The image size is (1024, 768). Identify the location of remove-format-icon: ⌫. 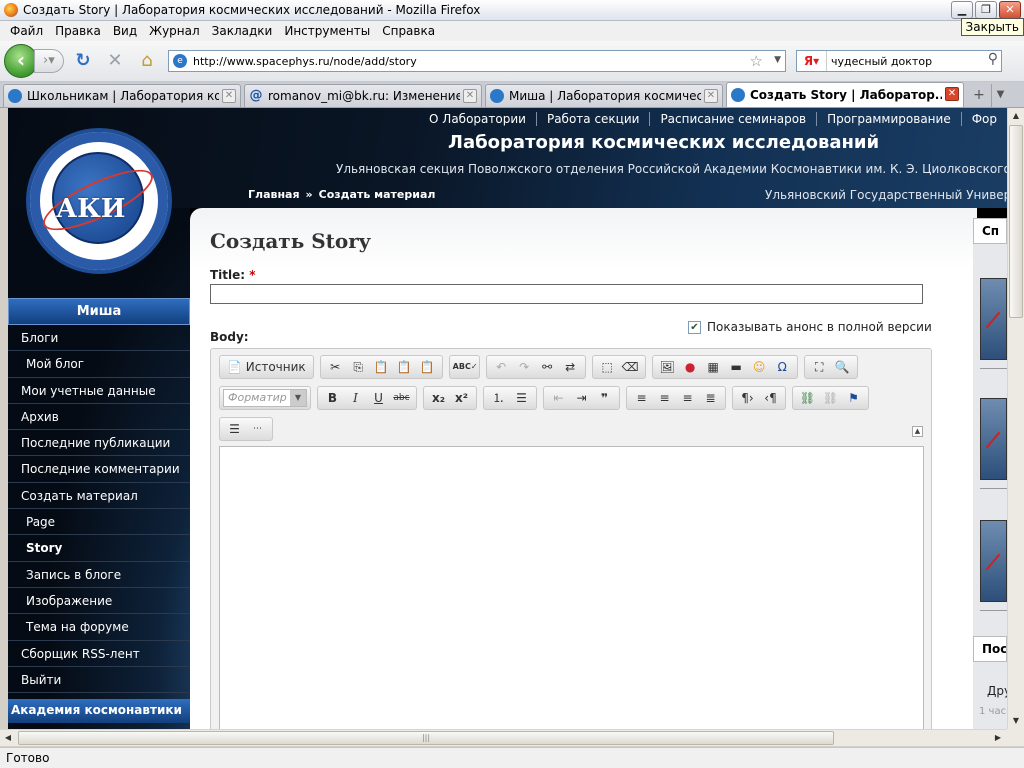
(630, 367).